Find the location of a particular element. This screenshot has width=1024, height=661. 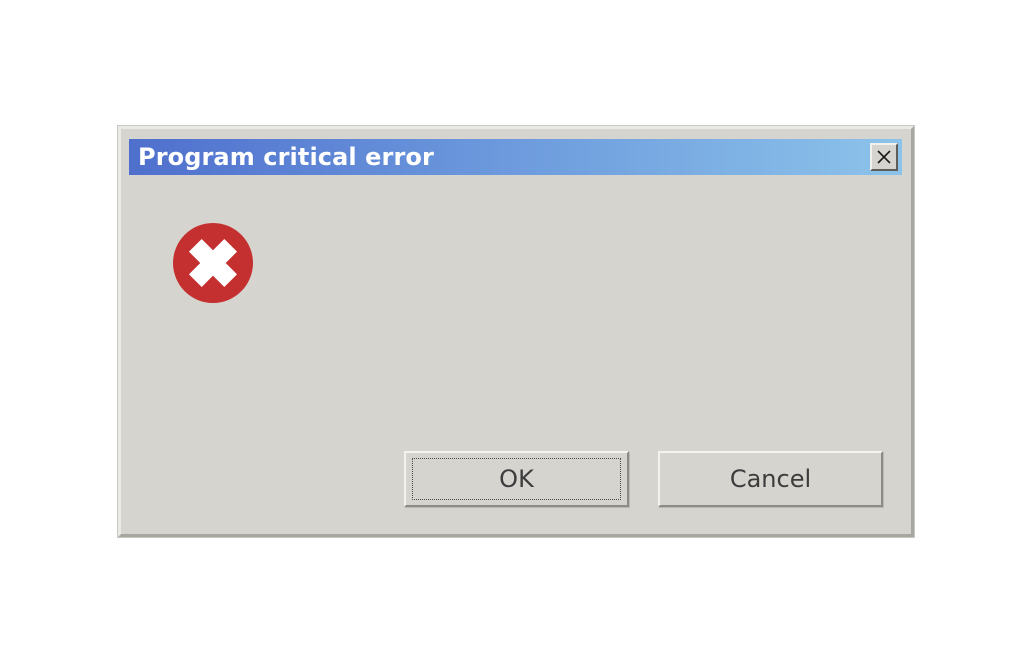

ok-button-label: OK is located at coordinates (516, 479).